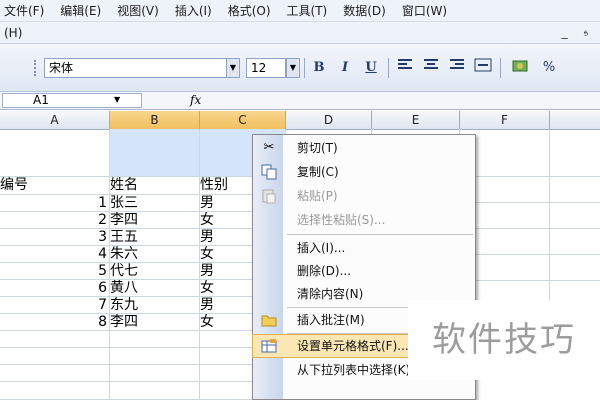  Describe the element at coordinates (549, 68) in the screenshot. I see `percent-button: %` at that location.